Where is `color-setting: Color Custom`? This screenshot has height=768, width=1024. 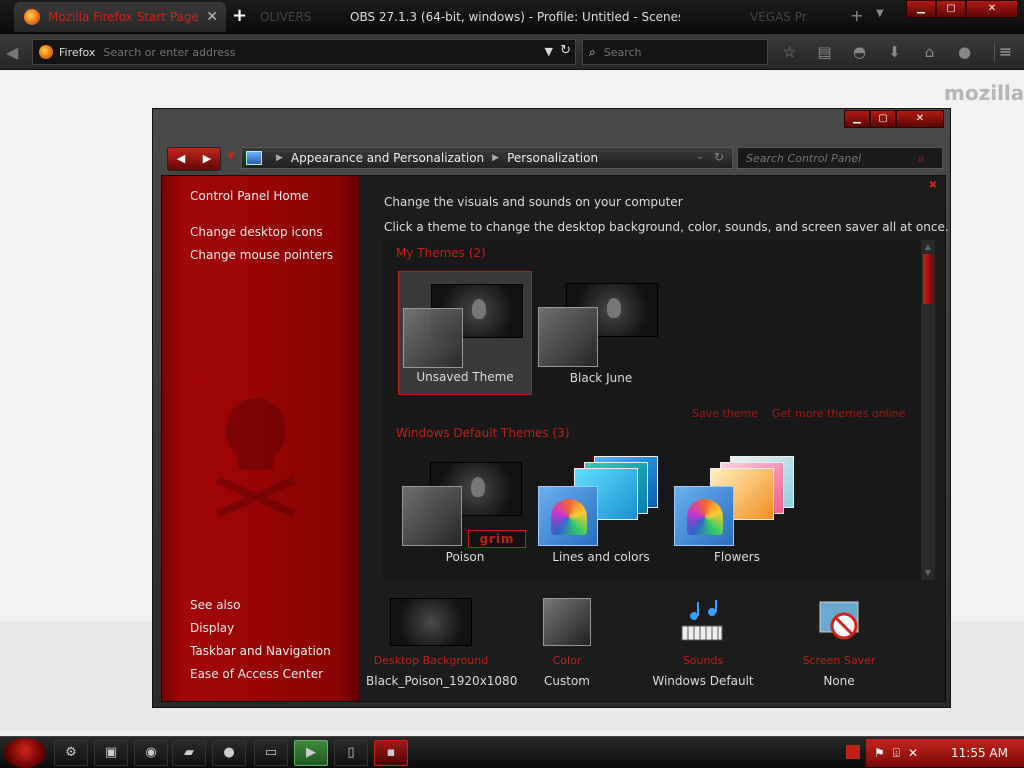 color-setting: Color Custom is located at coordinates (567, 643).